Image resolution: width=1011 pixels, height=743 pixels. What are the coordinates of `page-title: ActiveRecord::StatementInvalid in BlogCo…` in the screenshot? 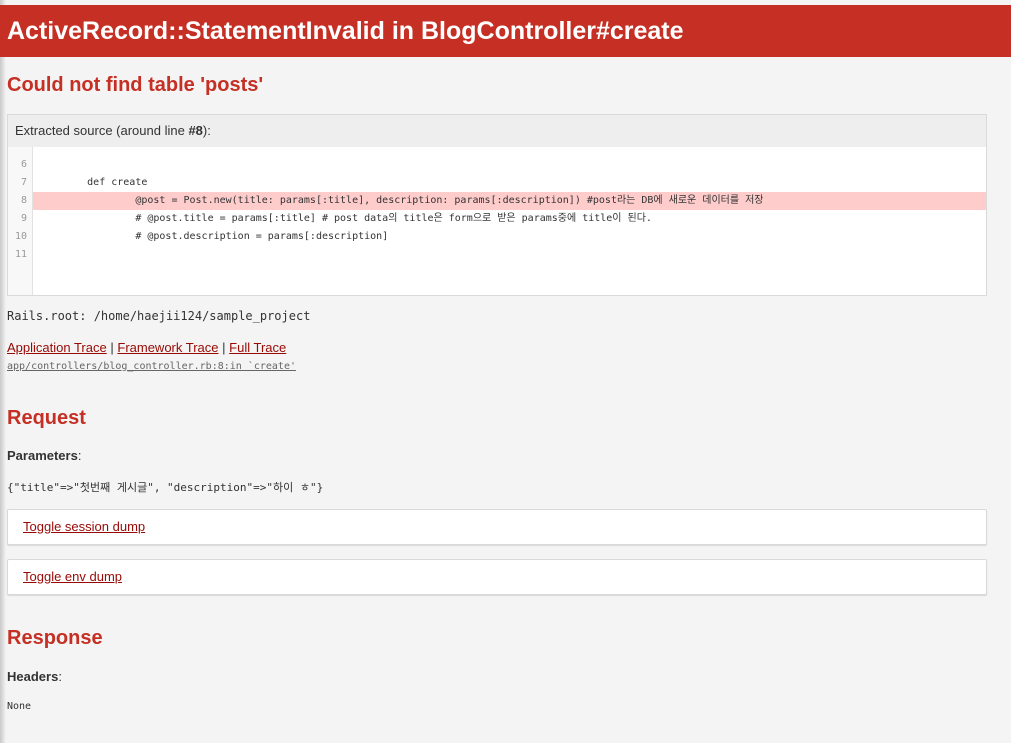 It's located at (345, 31).